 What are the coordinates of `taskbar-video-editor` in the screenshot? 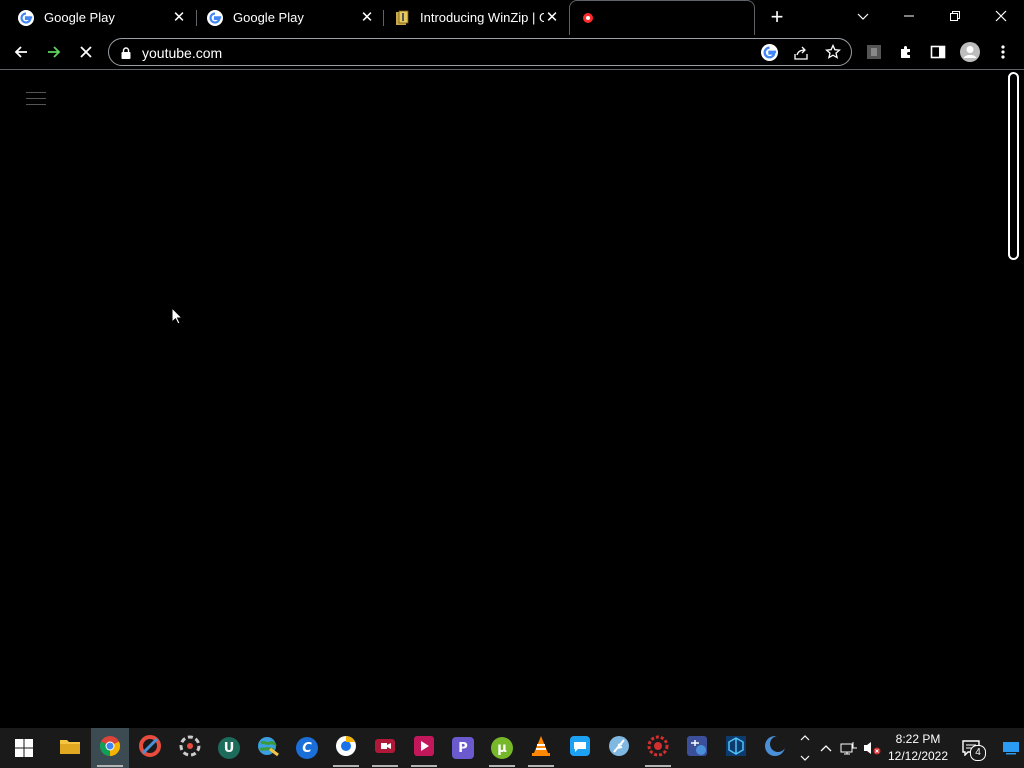 It's located at (424, 748).